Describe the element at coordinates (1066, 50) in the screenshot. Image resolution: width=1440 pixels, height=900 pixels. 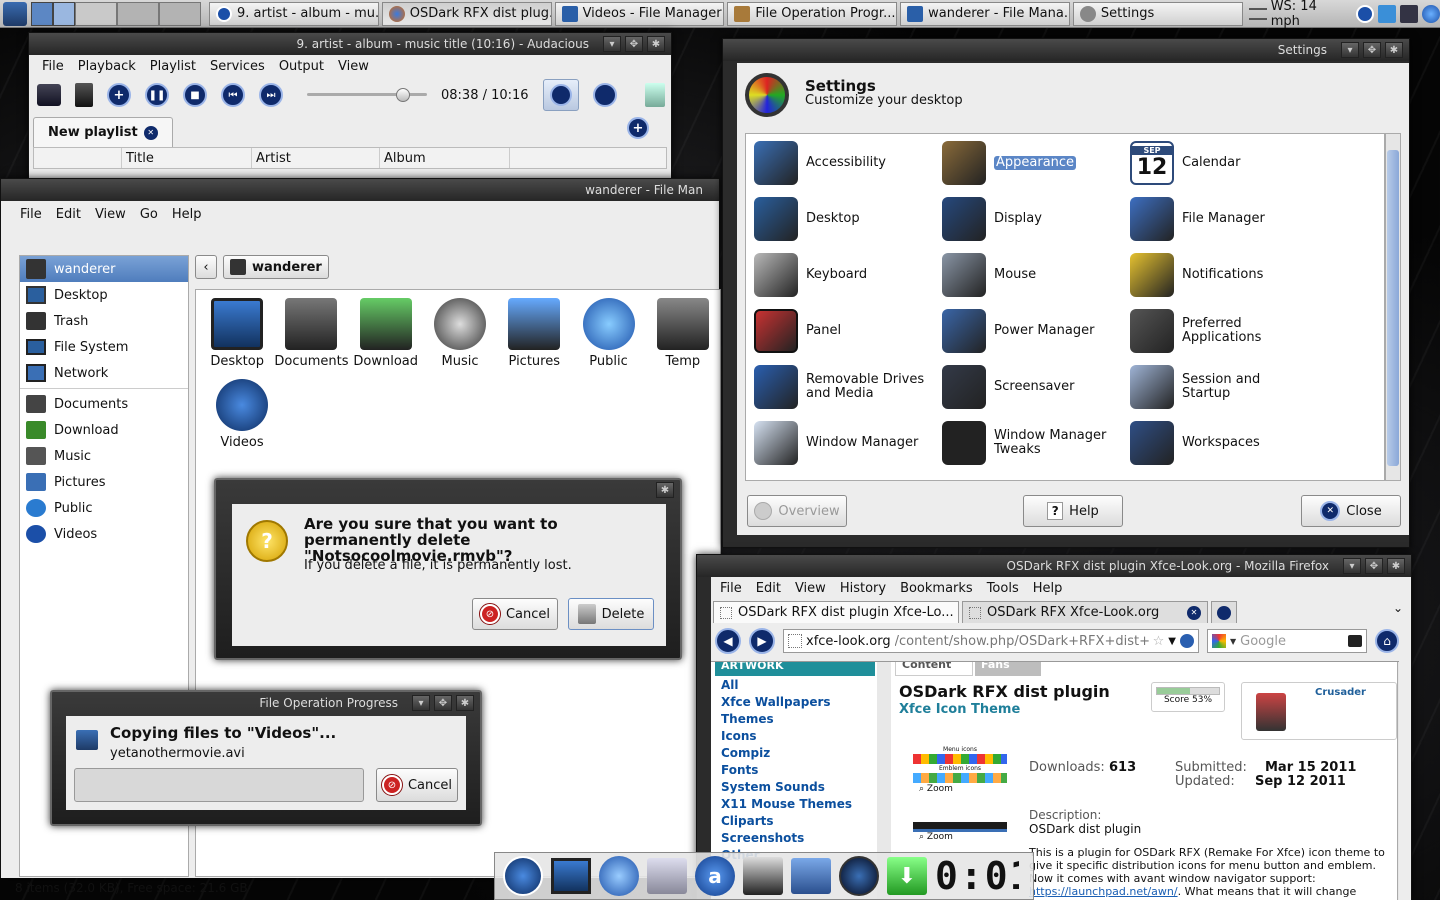
I see `settings-titlebar: Settings ▾ ✥ ✱` at that location.